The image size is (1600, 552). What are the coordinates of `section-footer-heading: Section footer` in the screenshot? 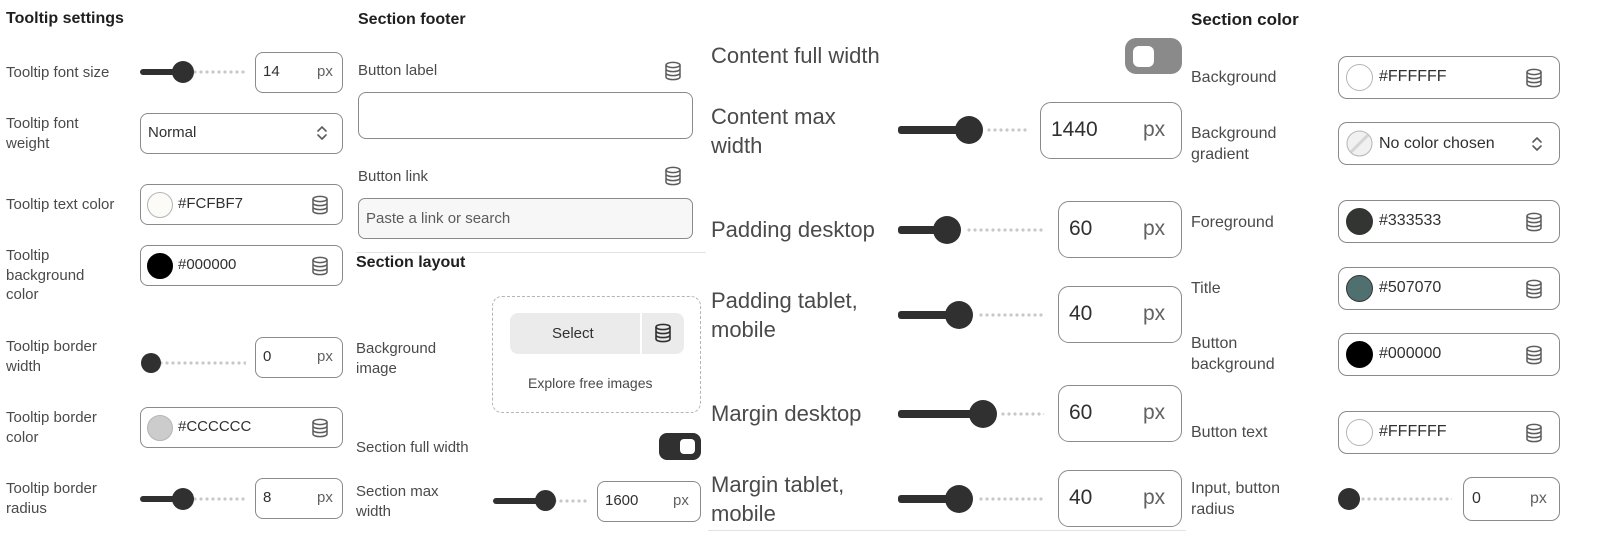 It's located at (412, 19).